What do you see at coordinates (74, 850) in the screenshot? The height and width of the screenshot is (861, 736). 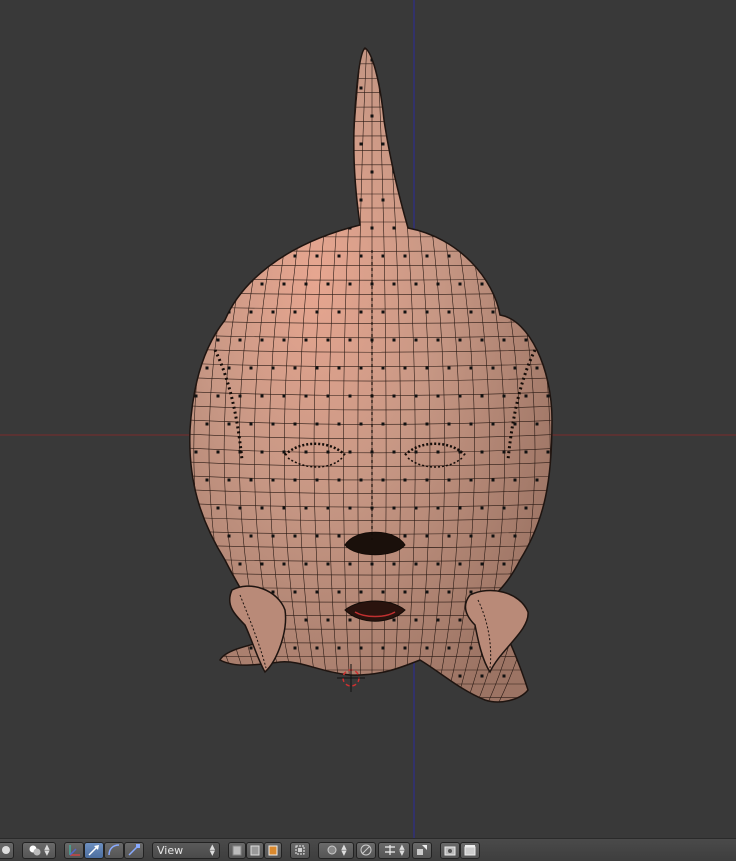 I see `manipulator-icon` at bounding box center [74, 850].